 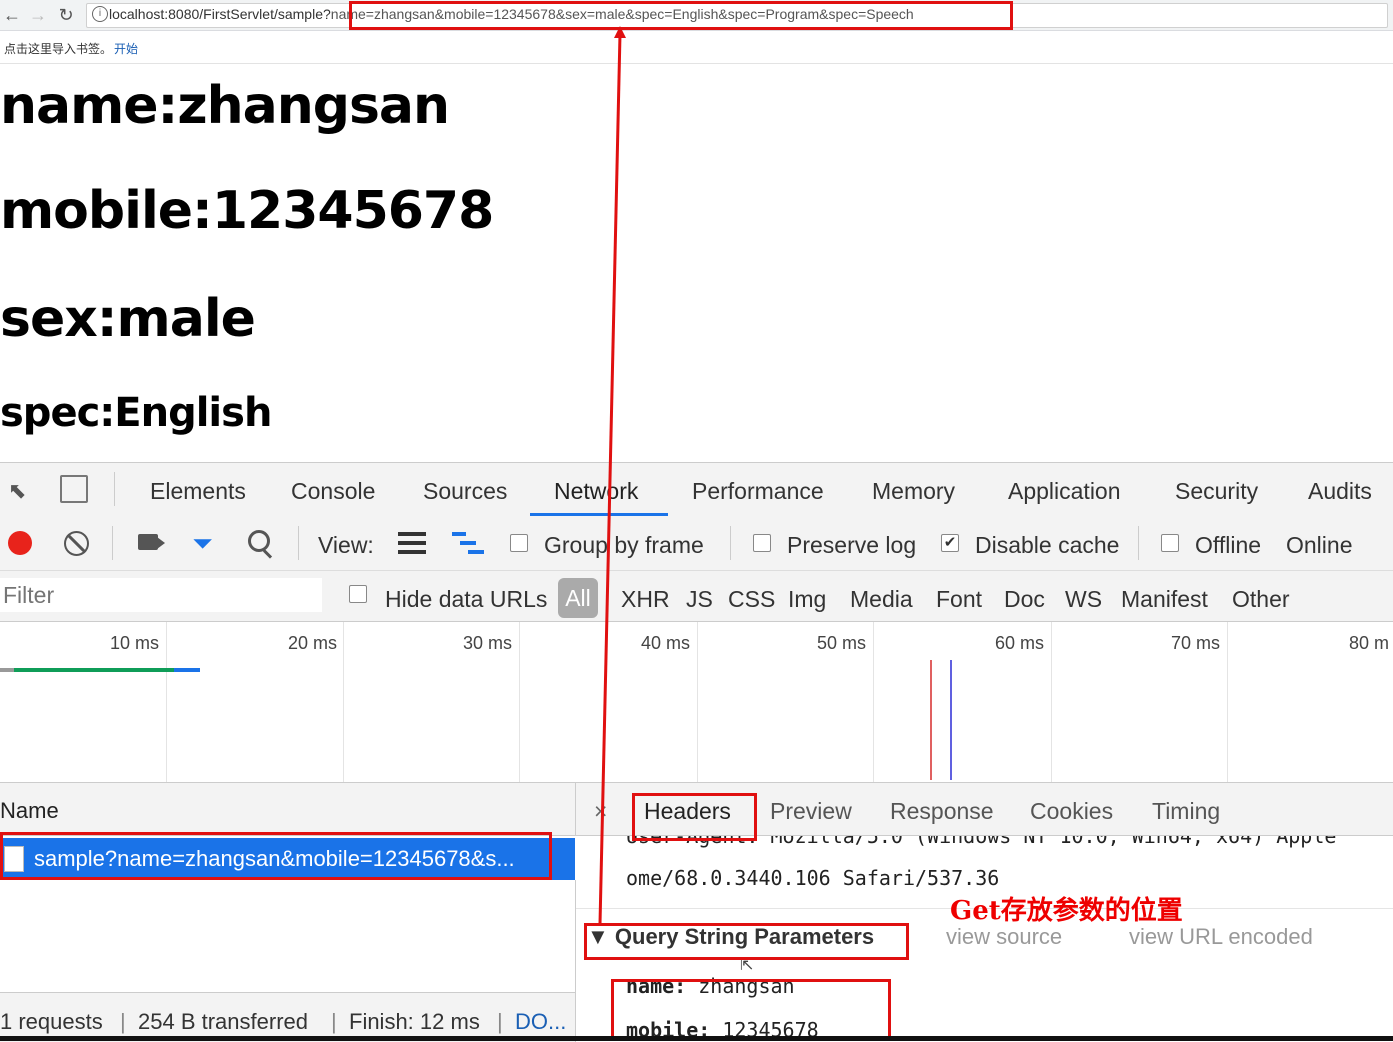 What do you see at coordinates (758, 491) in the screenshot?
I see `tab-performance: Performance` at bounding box center [758, 491].